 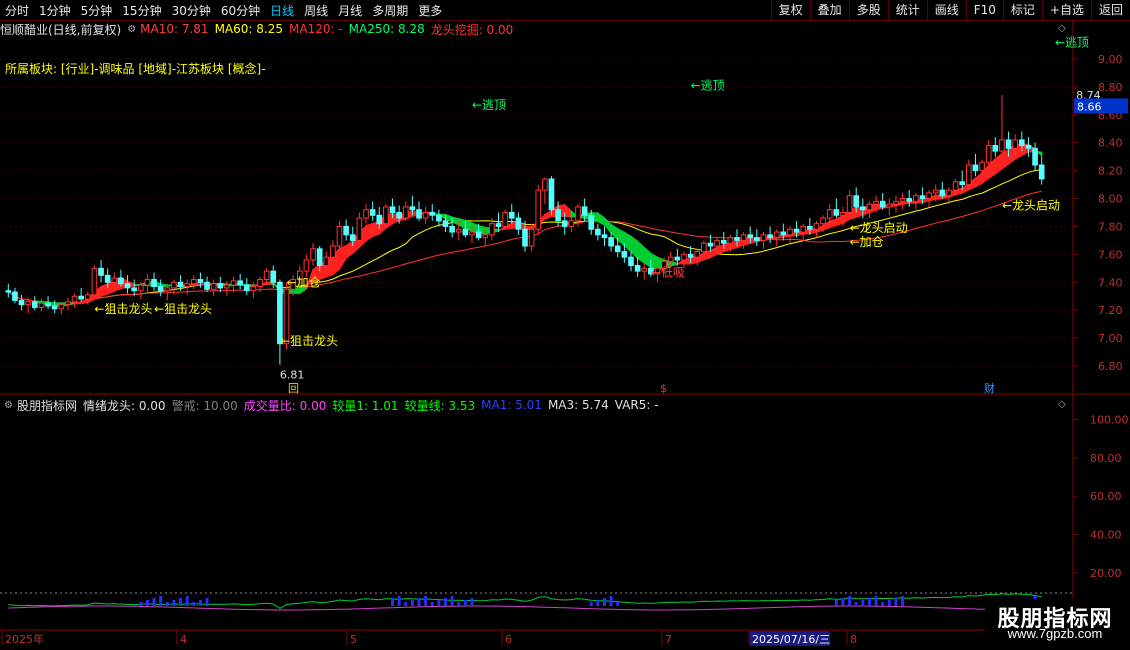 What do you see at coordinates (1110, 59) in the screenshot?
I see `price-tick-label: 9.00` at bounding box center [1110, 59].